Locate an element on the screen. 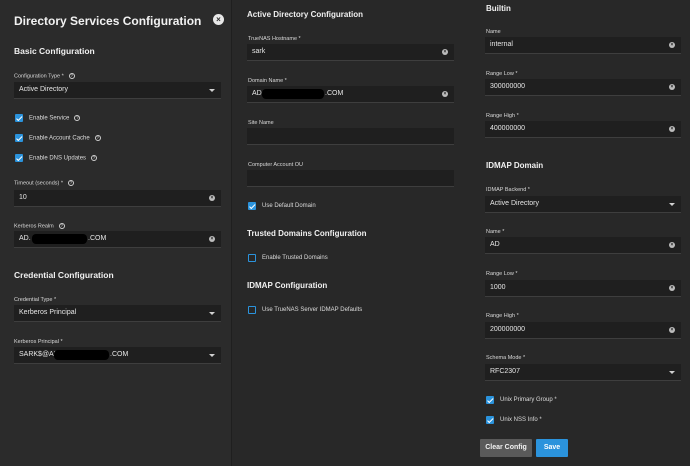 Image resolution: width=690 pixels, height=466 pixels. idmap-config-heading: IDMAP Configuration is located at coordinates (287, 285).